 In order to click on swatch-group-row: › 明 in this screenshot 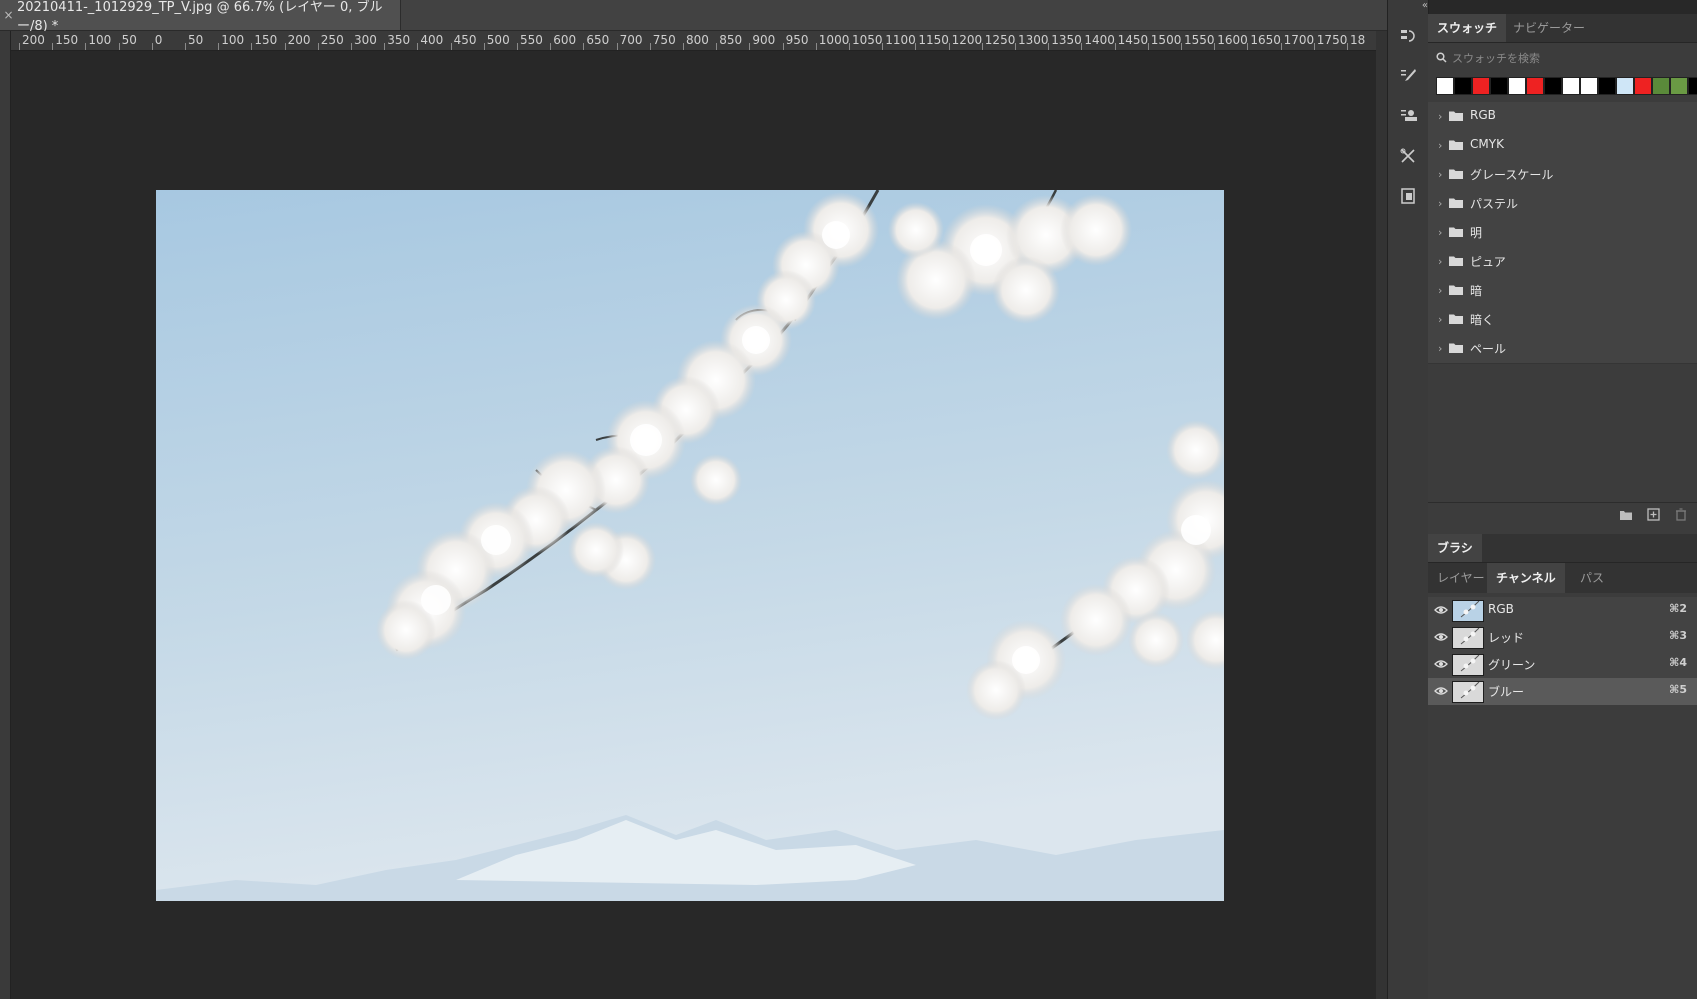, I will do `click(1562, 233)`.